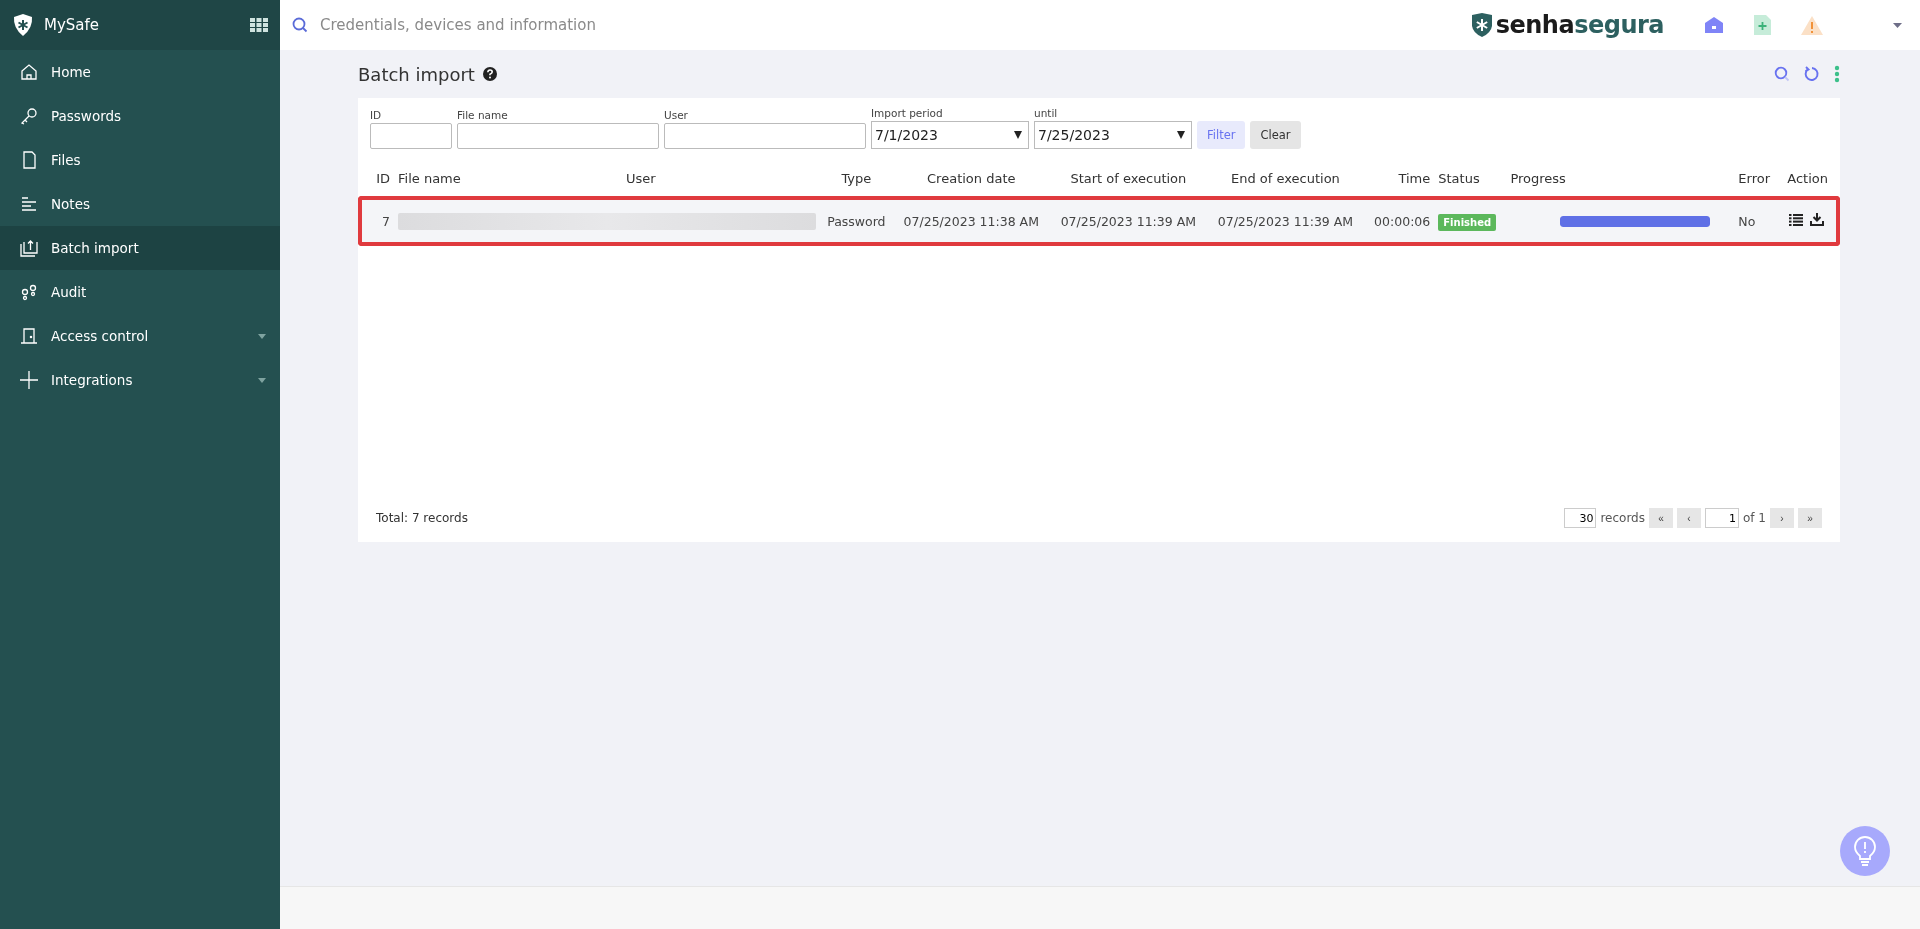 The width and height of the screenshot is (1920, 929). I want to click on table-cell: 07/25/2023 11:38 AM, so click(971, 221).